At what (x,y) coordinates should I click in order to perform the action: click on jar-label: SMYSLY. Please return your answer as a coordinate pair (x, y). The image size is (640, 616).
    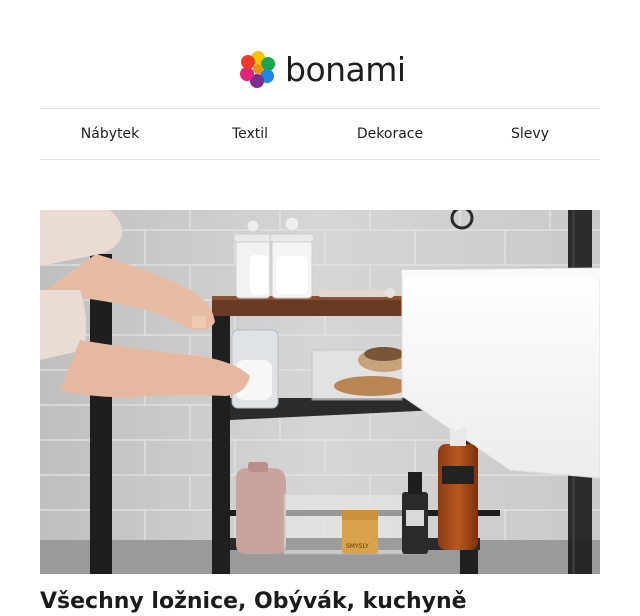
    Looking at the image, I should click on (357, 546).